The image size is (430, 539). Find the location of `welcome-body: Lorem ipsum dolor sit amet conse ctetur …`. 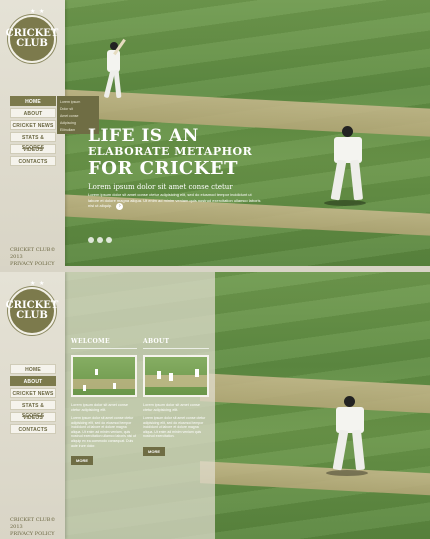

welcome-body: Lorem ipsum dolor sit amet conse ctetur … is located at coordinates (103, 432).